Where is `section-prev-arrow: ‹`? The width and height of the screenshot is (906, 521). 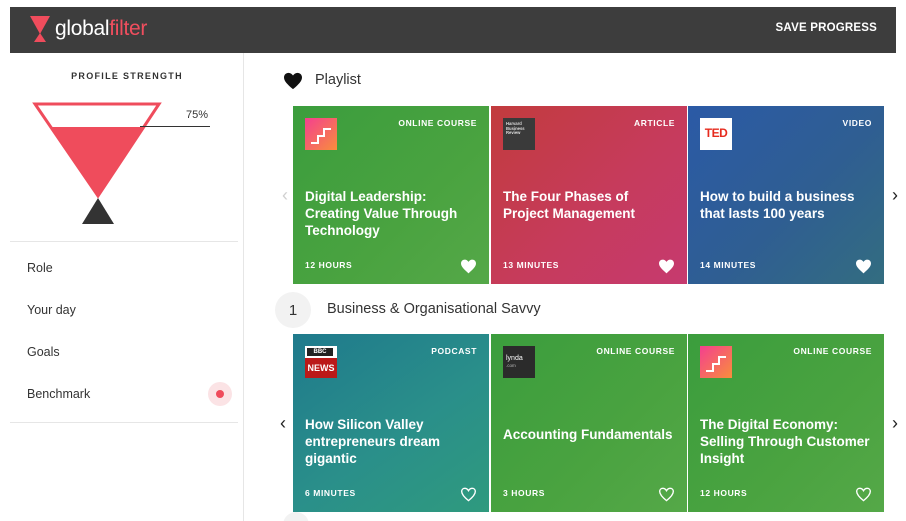
section-prev-arrow: ‹ is located at coordinates (283, 423).